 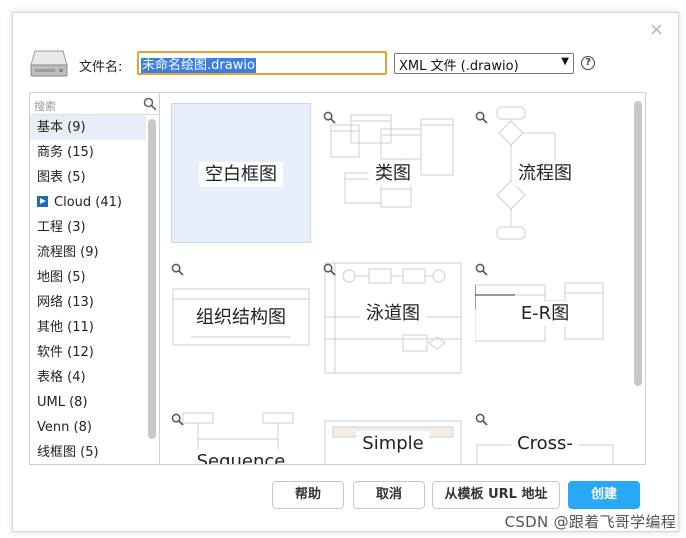 What do you see at coordinates (389, 495) in the screenshot?
I see `cancel-button: 取消` at bounding box center [389, 495].